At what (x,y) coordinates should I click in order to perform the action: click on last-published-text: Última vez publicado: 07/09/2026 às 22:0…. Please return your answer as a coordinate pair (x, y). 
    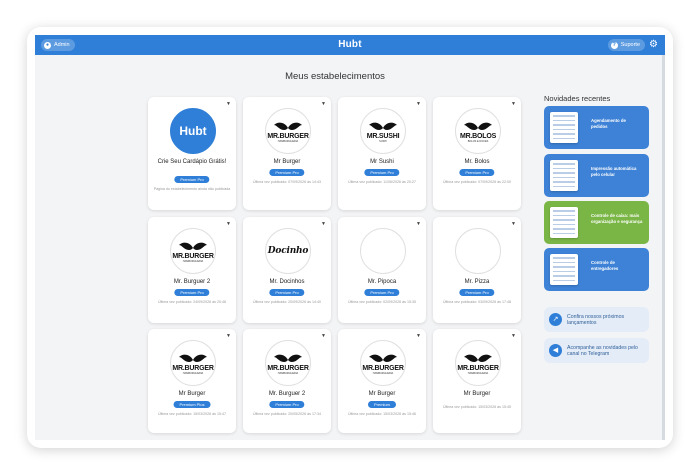
    Looking at the image, I should click on (477, 182).